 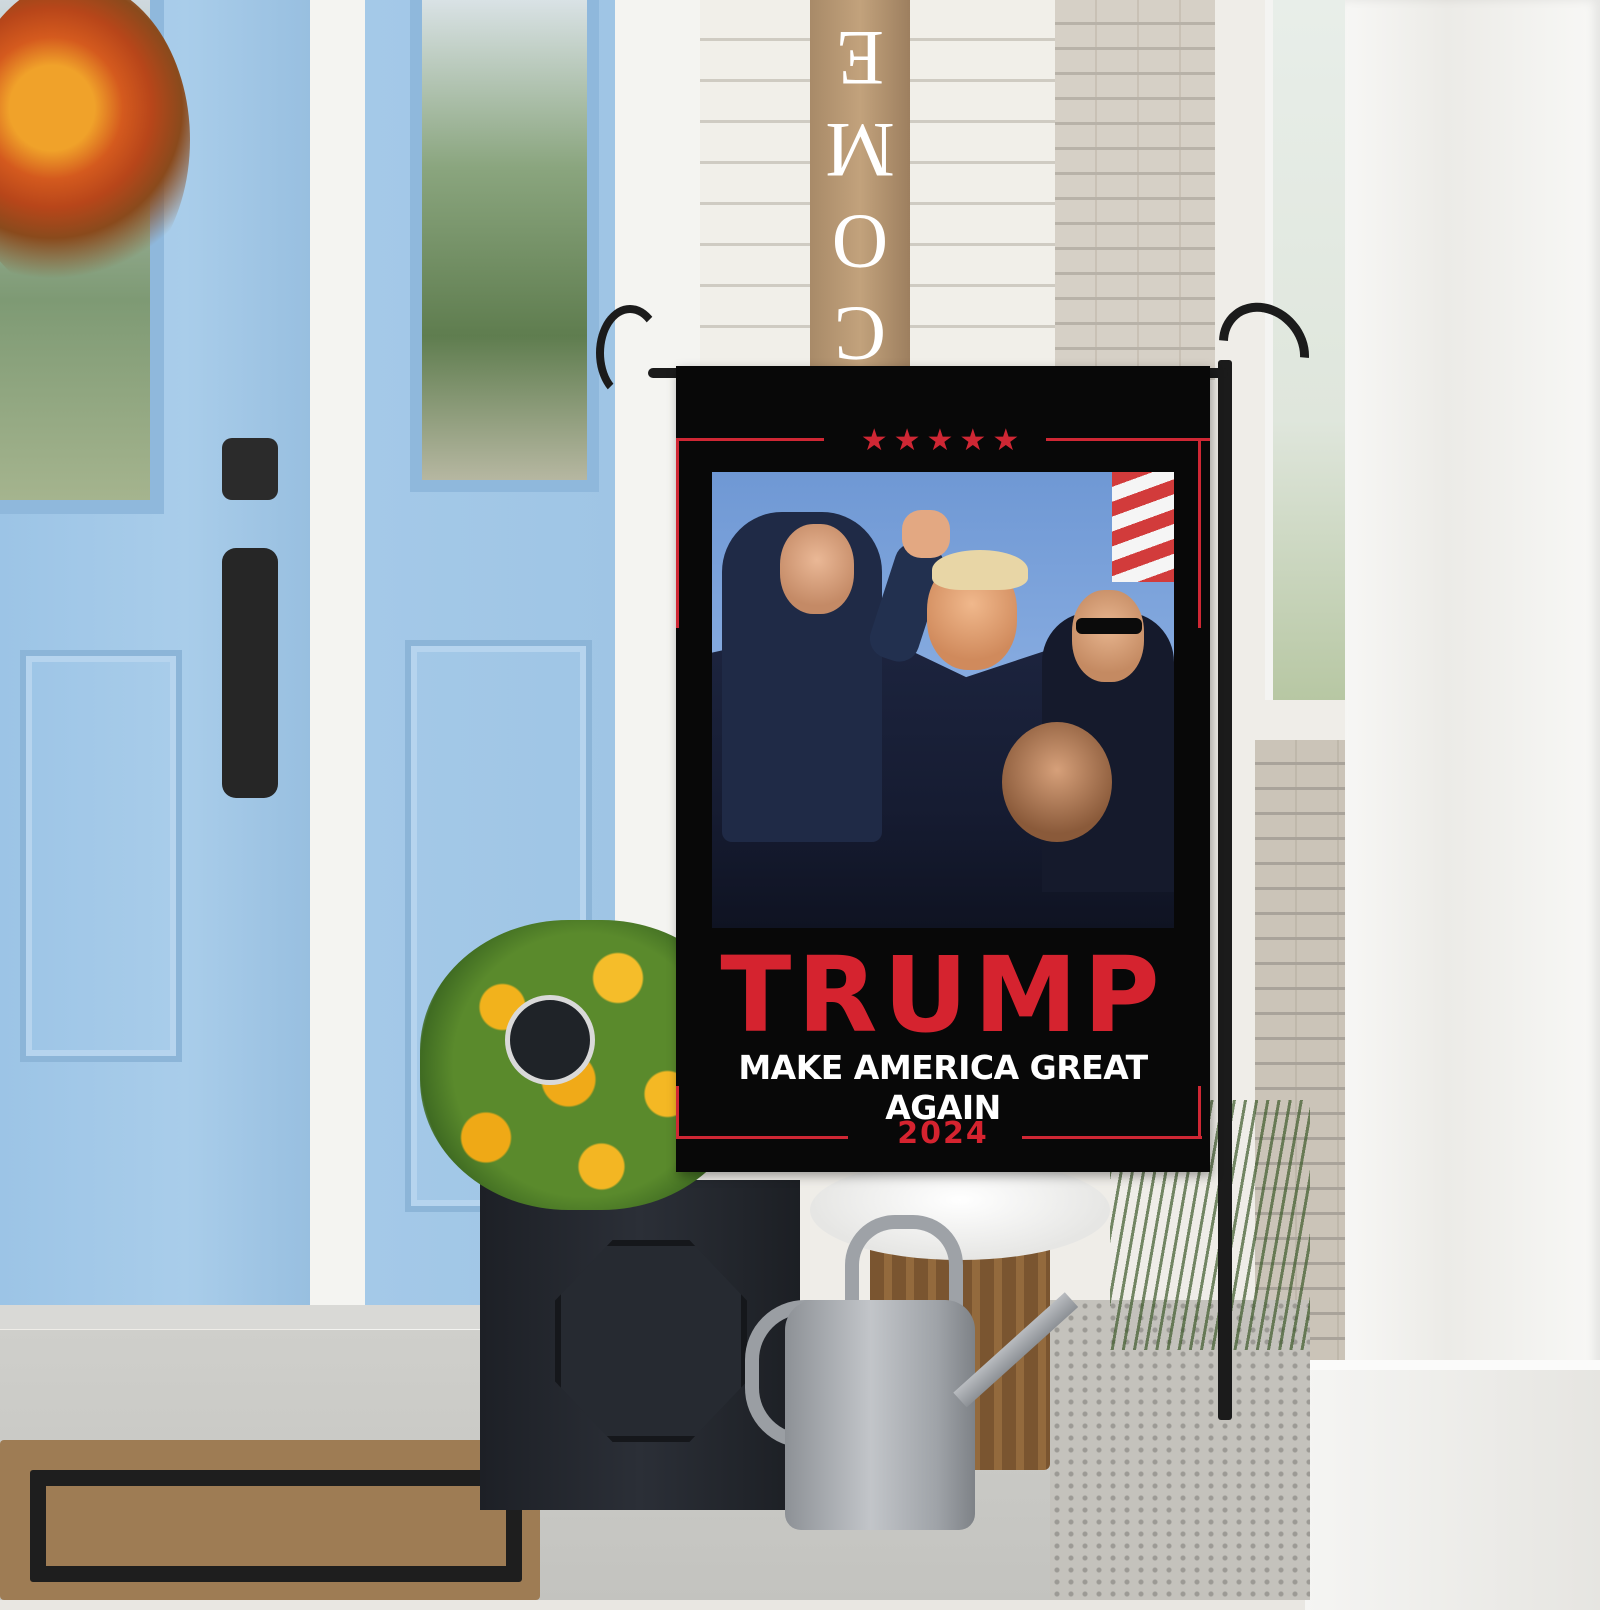 I want to click on welcome-sign-letters: C O M E, so click(x=860, y=190).